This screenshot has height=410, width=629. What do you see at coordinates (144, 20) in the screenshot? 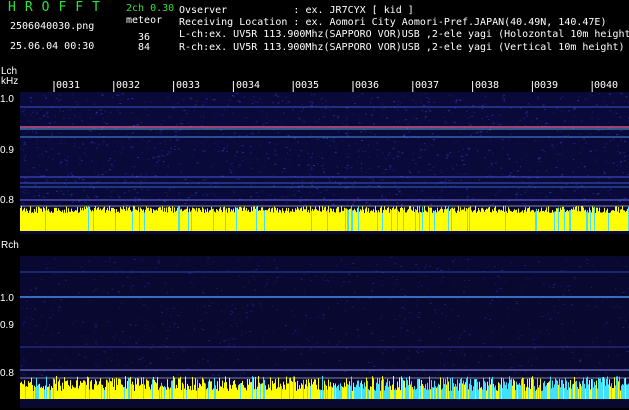
I see `detection-label: meteor` at bounding box center [144, 20].